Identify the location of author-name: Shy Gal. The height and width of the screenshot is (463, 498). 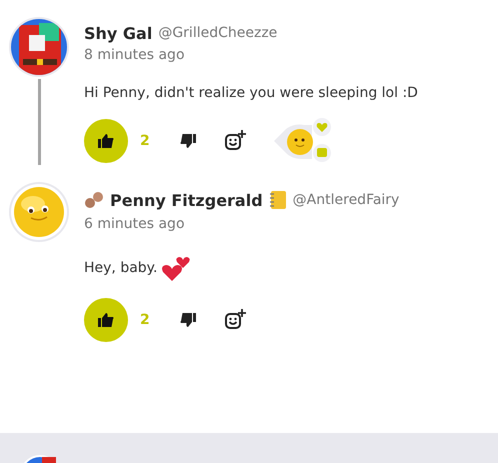
(118, 33).